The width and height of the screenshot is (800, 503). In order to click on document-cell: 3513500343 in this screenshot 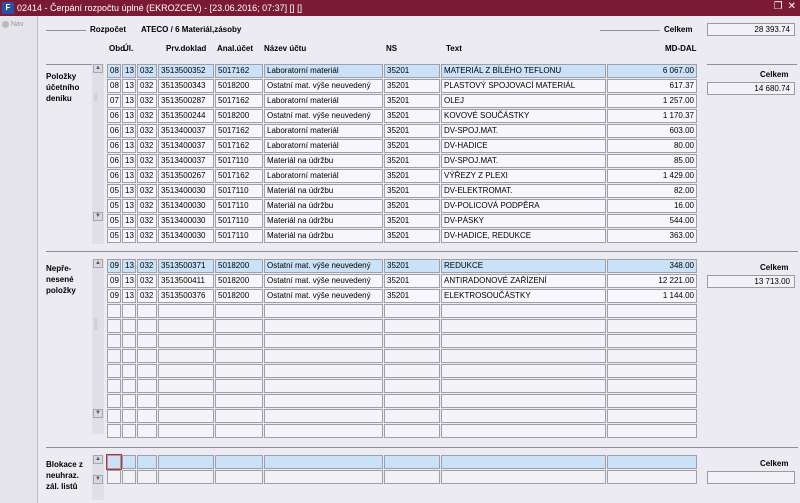, I will do `click(186, 86)`.